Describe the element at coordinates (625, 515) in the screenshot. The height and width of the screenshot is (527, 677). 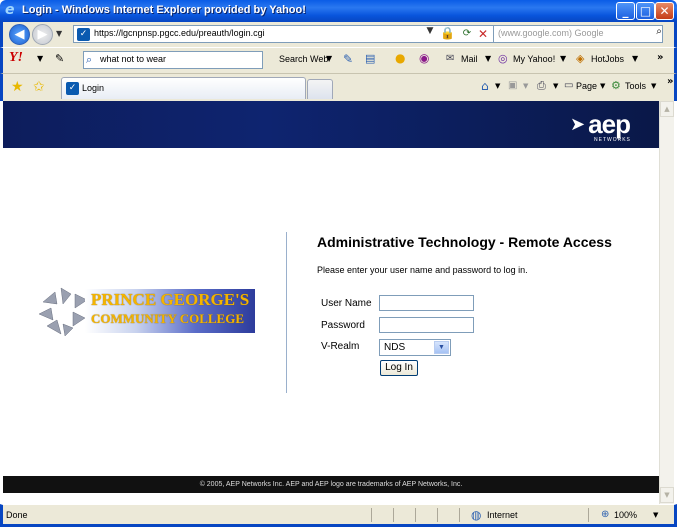
I see `zoom-level: 100%` at that location.